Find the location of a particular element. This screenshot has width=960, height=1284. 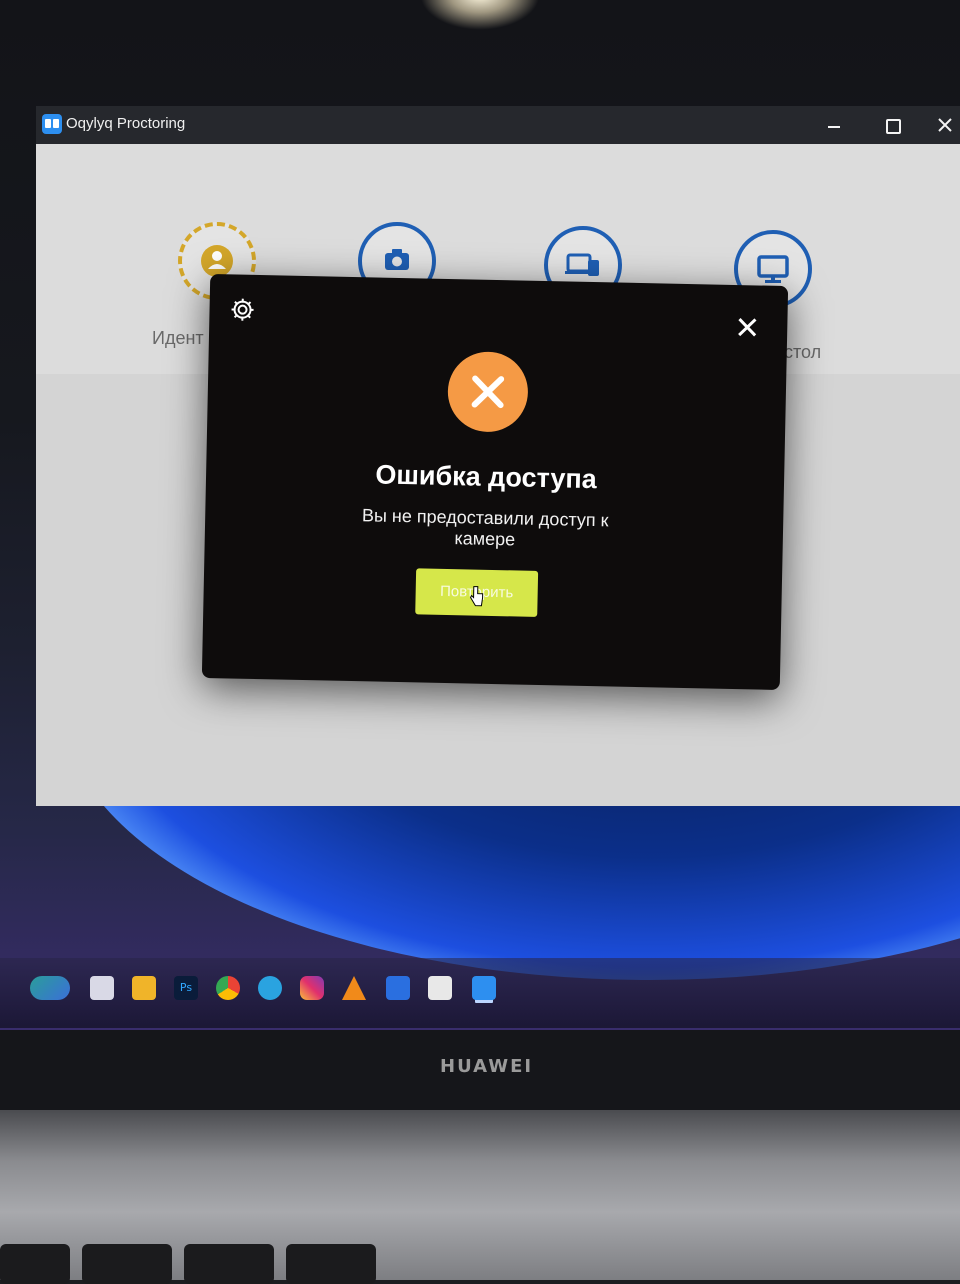

step-4-label: стол is located at coordinates (803, 352).